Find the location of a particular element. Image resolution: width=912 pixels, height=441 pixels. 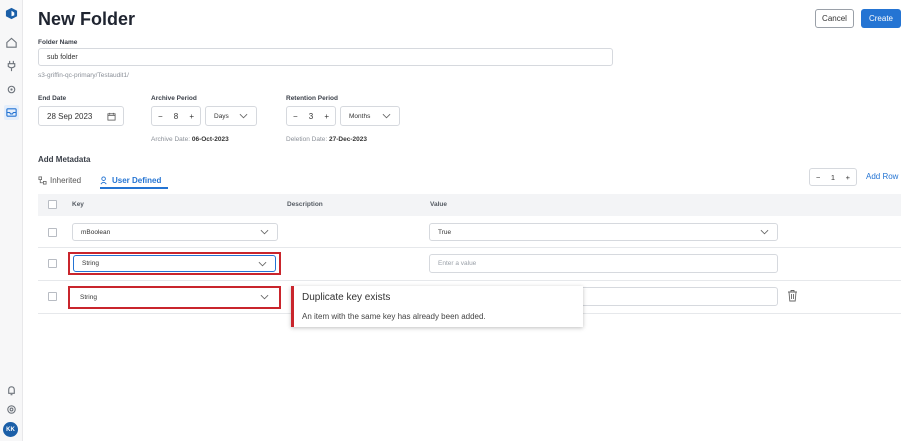

select-all-checkbox is located at coordinates (52, 204).